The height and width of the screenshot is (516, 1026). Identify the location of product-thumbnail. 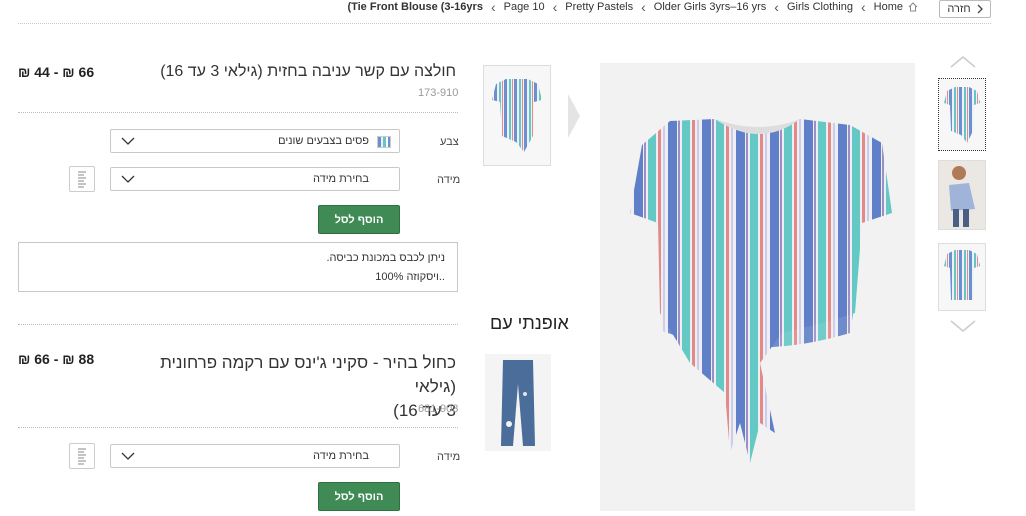
(517, 115).